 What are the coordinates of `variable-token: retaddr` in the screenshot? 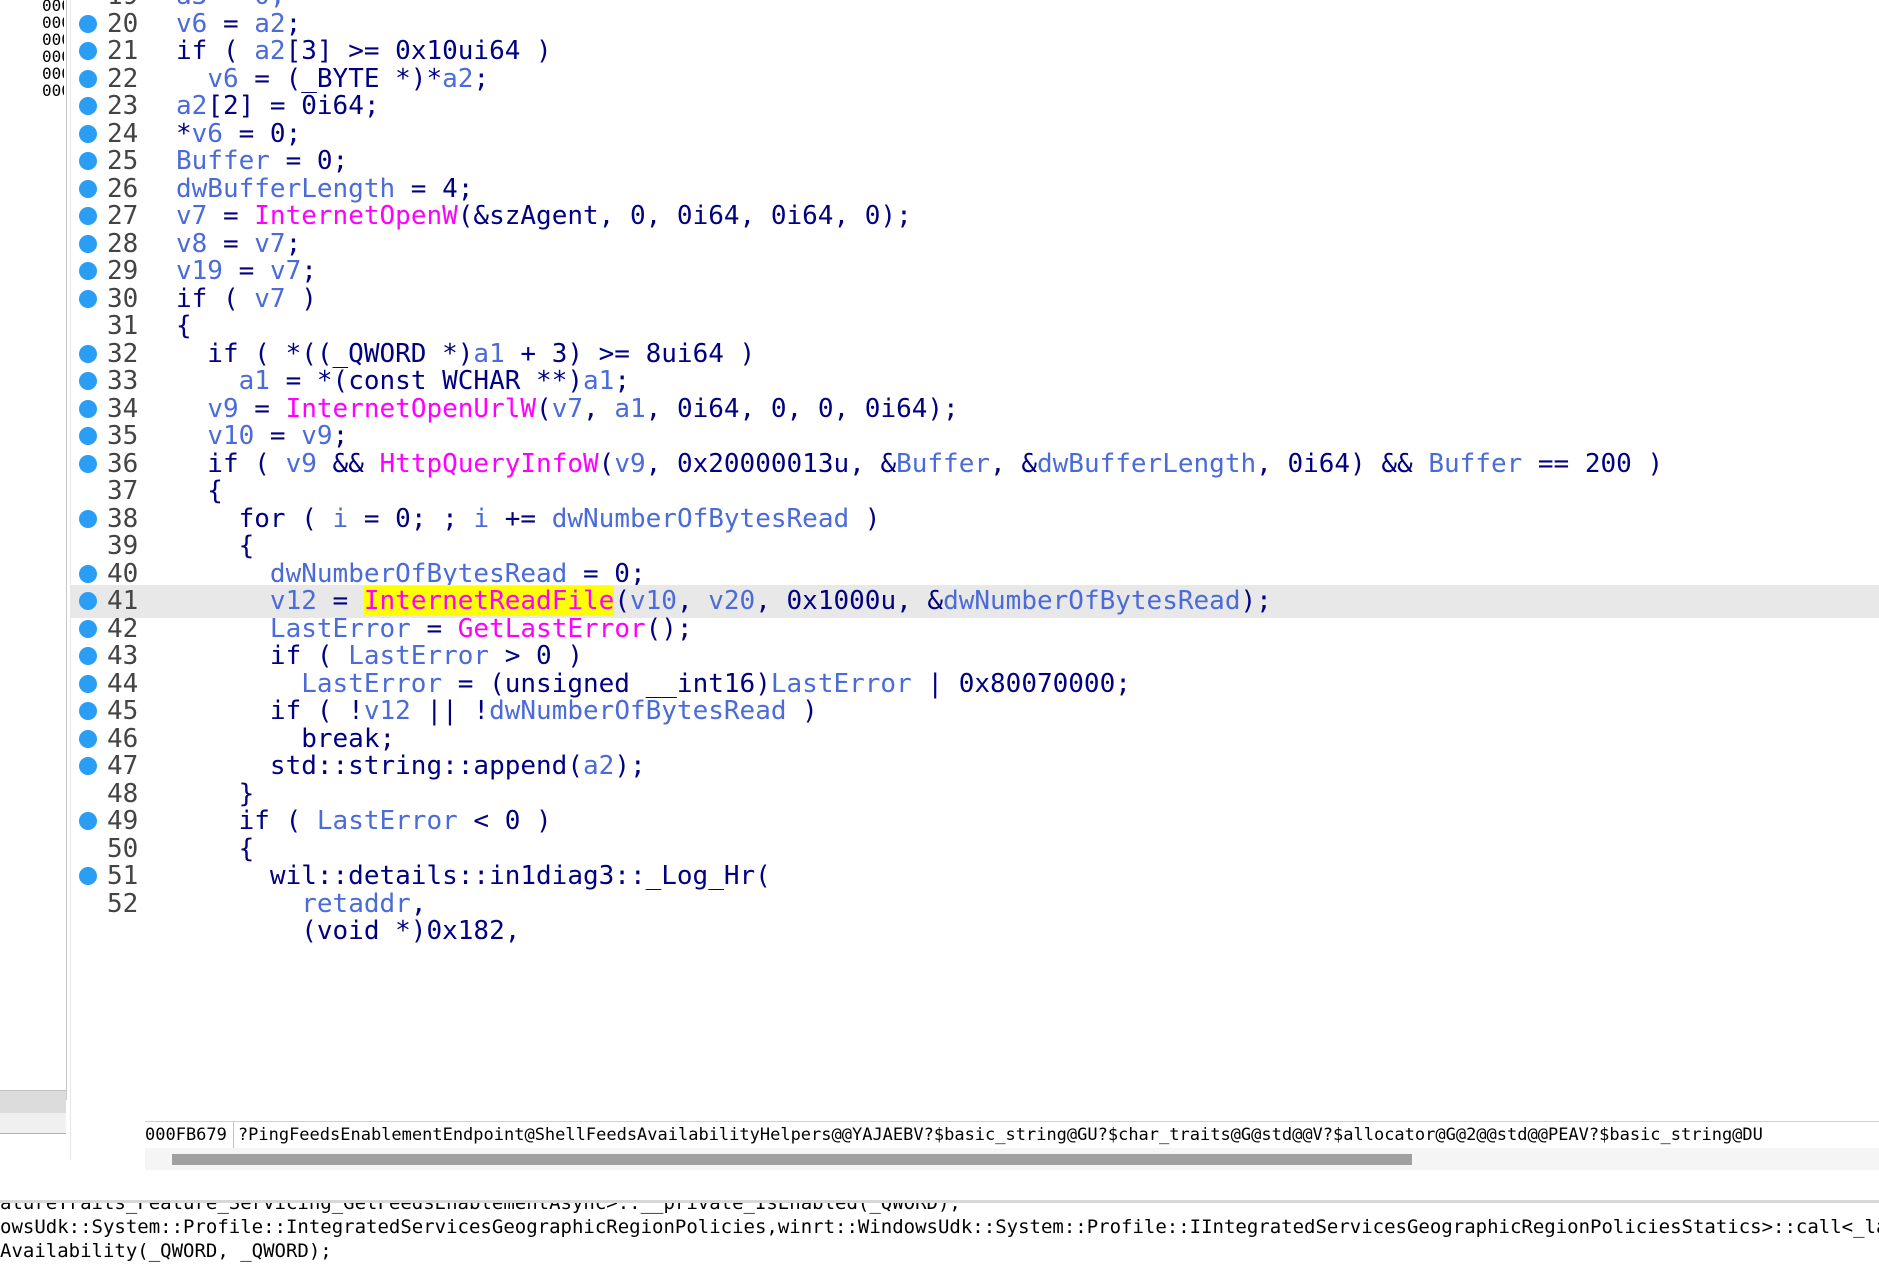 It's located at (356, 904).